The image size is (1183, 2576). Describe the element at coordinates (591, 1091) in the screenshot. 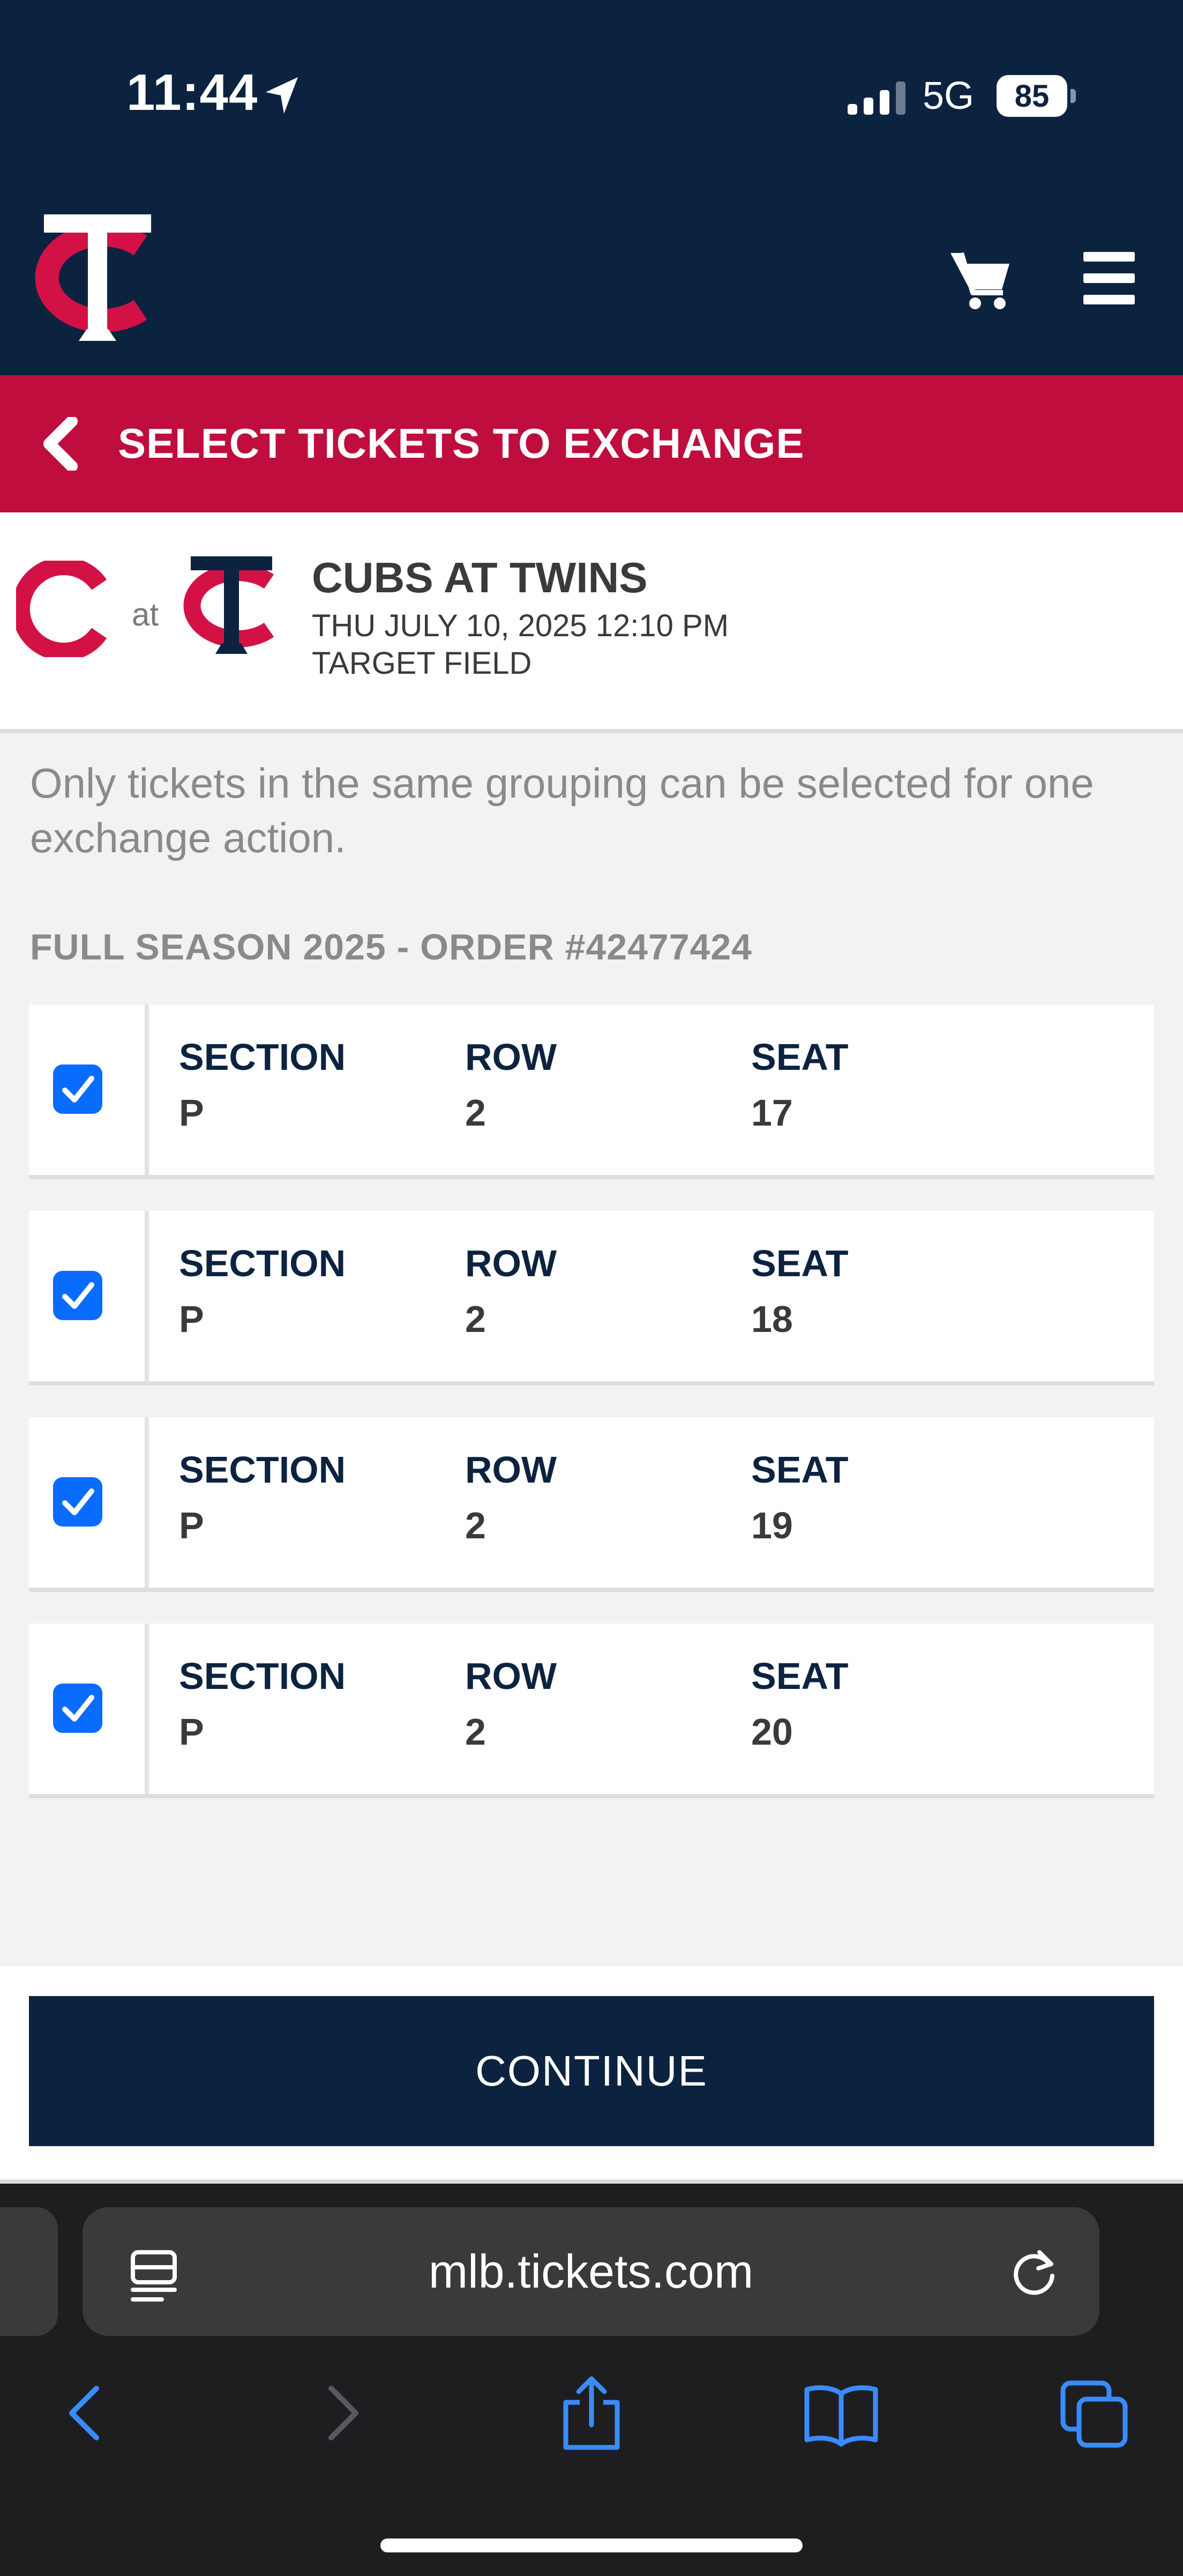

I see `seat-row: SECTION ROW SEAT P 2 17` at that location.